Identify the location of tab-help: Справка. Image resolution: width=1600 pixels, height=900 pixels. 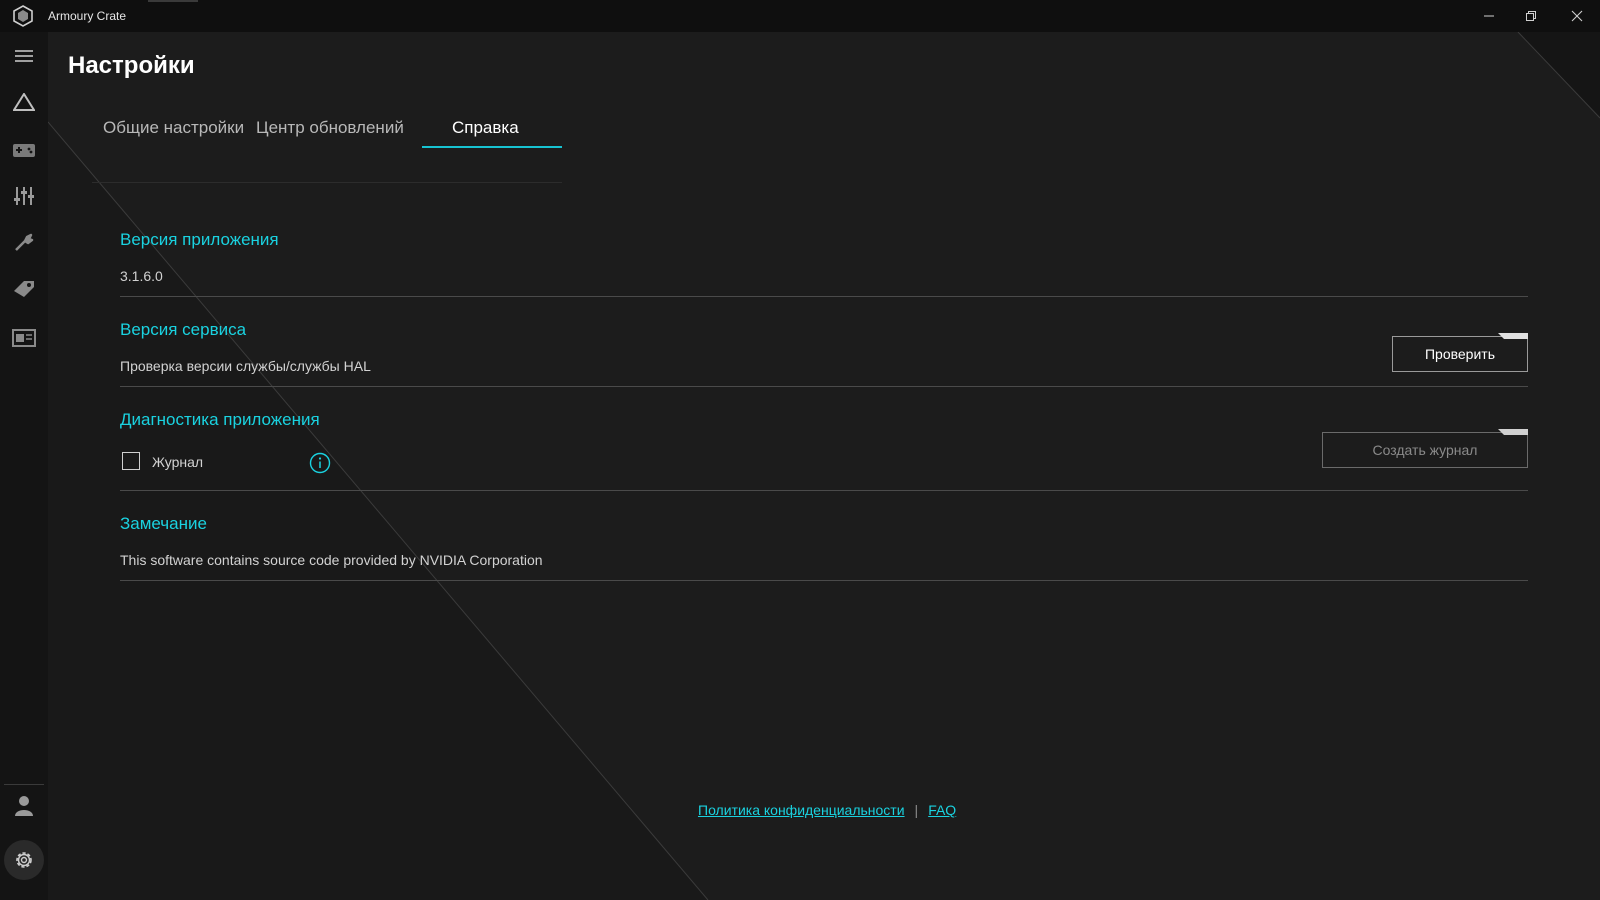
(485, 128).